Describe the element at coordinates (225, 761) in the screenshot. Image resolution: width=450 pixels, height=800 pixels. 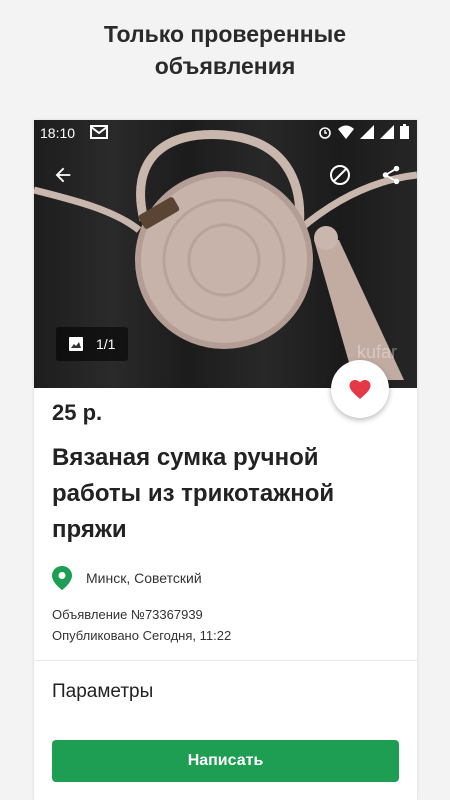
I see `write-button: Написать` at that location.